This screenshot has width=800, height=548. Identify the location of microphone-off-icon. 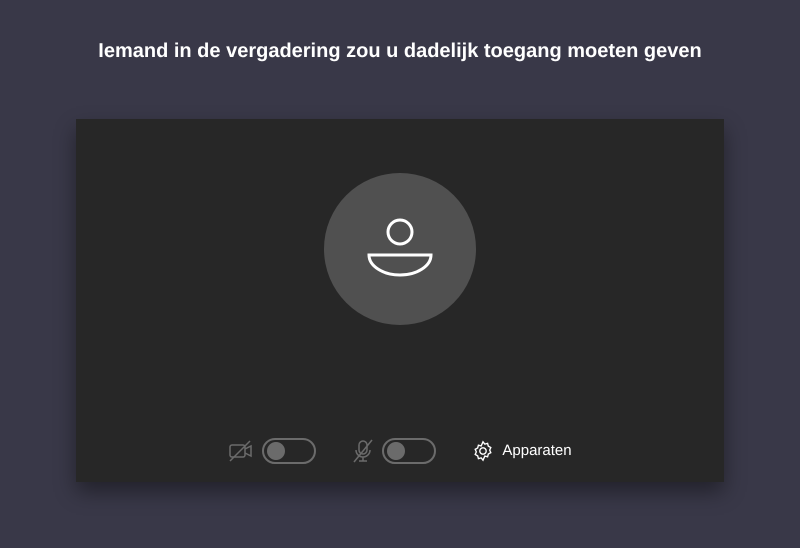
(363, 451).